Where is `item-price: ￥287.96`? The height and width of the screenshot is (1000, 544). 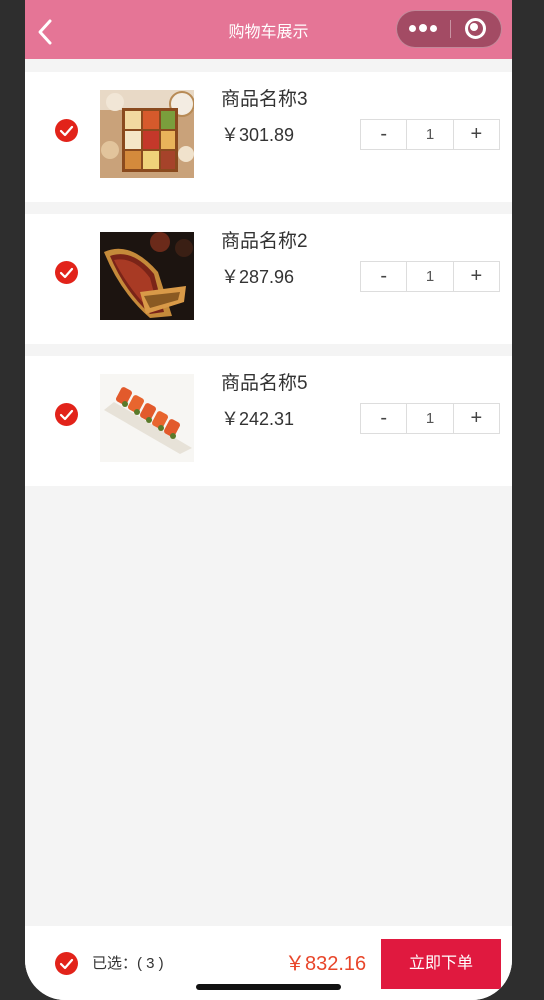 item-price: ￥287.96 is located at coordinates (258, 277).